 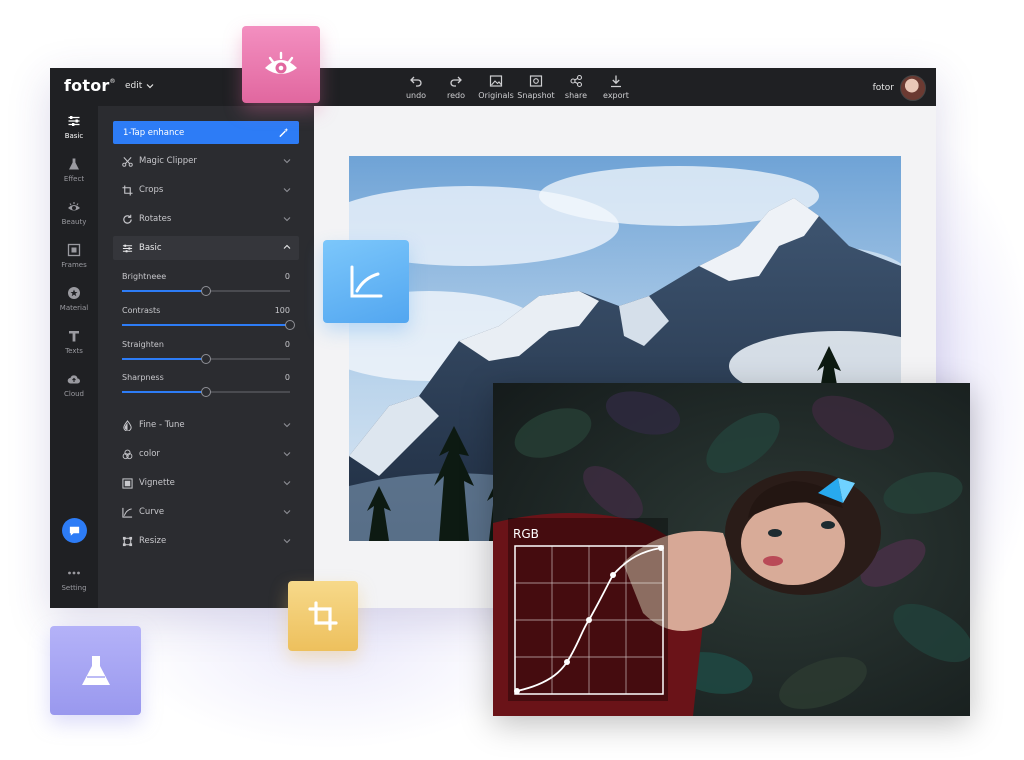 I want to click on nav-setting: Setting, so click(x=74, y=586).